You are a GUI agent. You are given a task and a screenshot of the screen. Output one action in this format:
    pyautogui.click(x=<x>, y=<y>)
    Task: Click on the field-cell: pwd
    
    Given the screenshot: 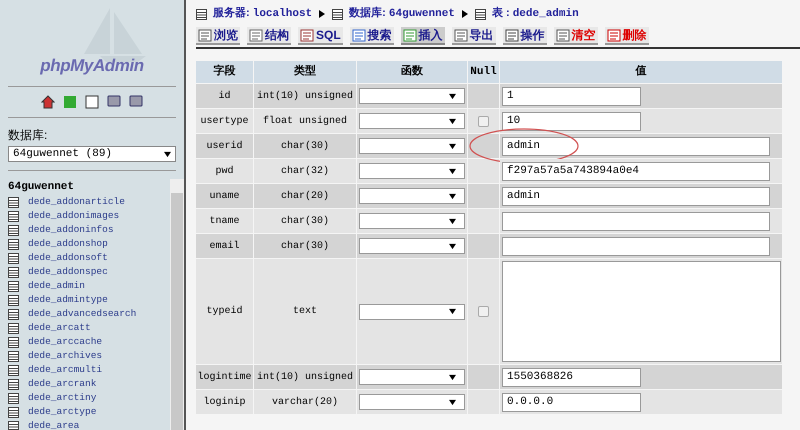 What is the action you would take?
    pyautogui.click(x=224, y=171)
    